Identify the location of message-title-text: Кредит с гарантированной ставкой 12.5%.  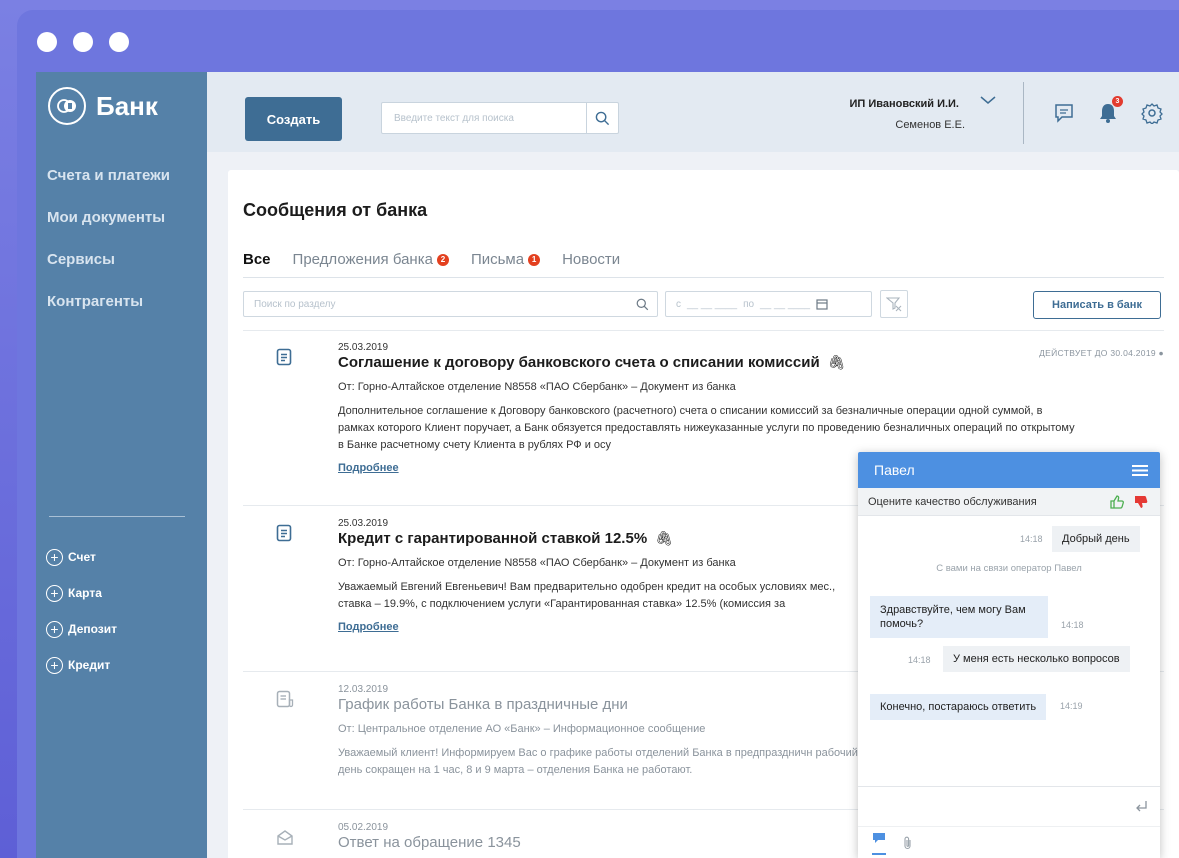
(493, 538).